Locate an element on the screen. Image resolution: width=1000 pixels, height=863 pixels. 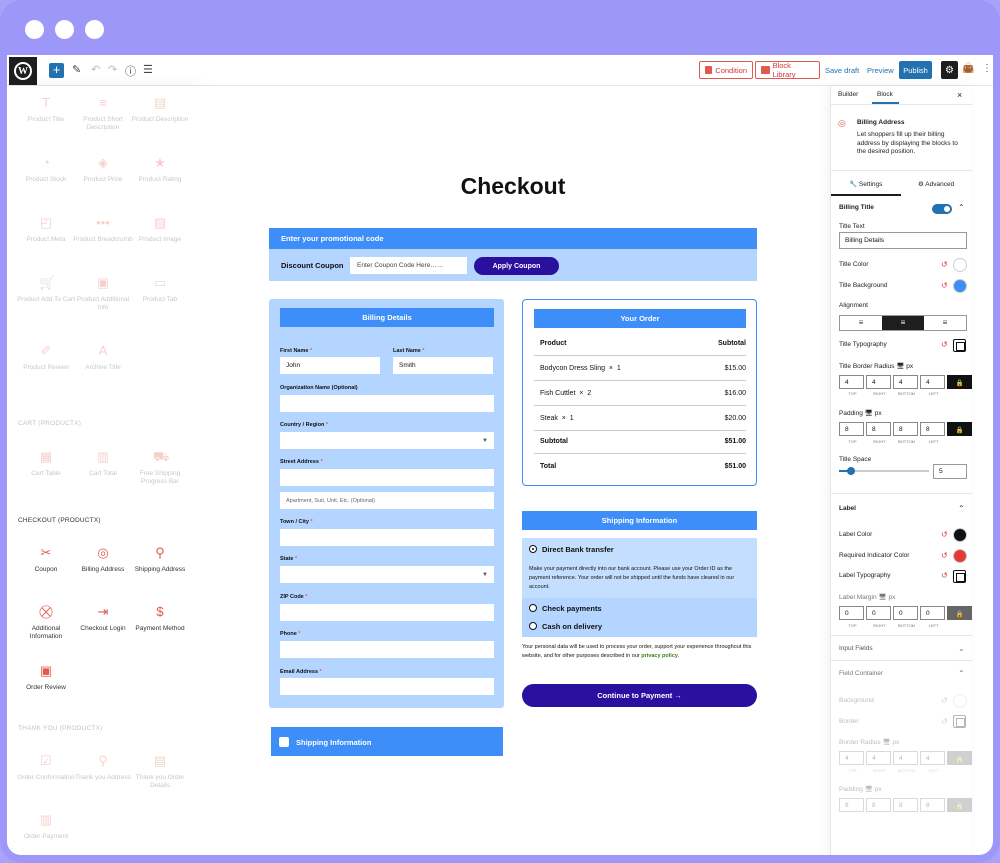
tab-block: Block is located at coordinates (885, 94).